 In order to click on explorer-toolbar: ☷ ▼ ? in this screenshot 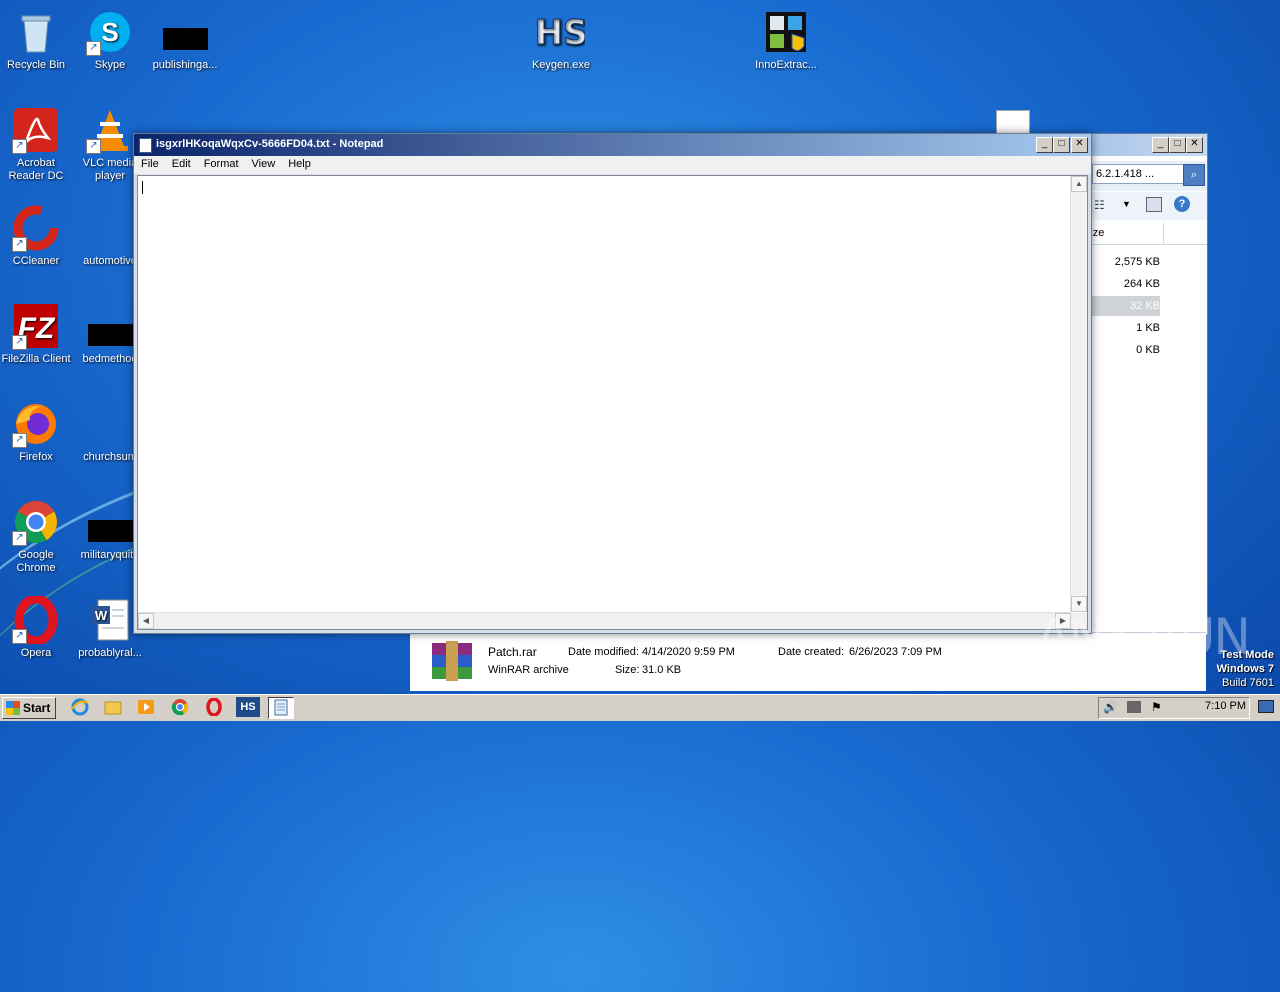, I will do `click(1148, 206)`.